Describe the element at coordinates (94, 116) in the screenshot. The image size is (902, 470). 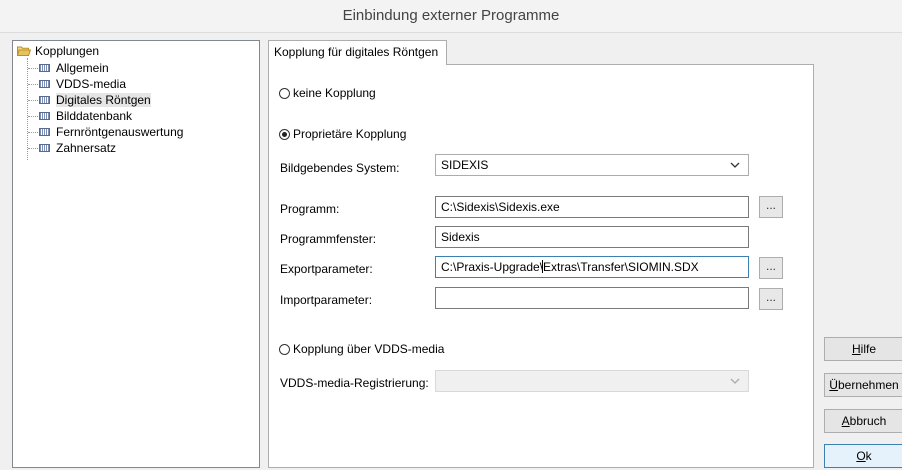
I see `tree-item-label: Bilddatenbank` at that location.